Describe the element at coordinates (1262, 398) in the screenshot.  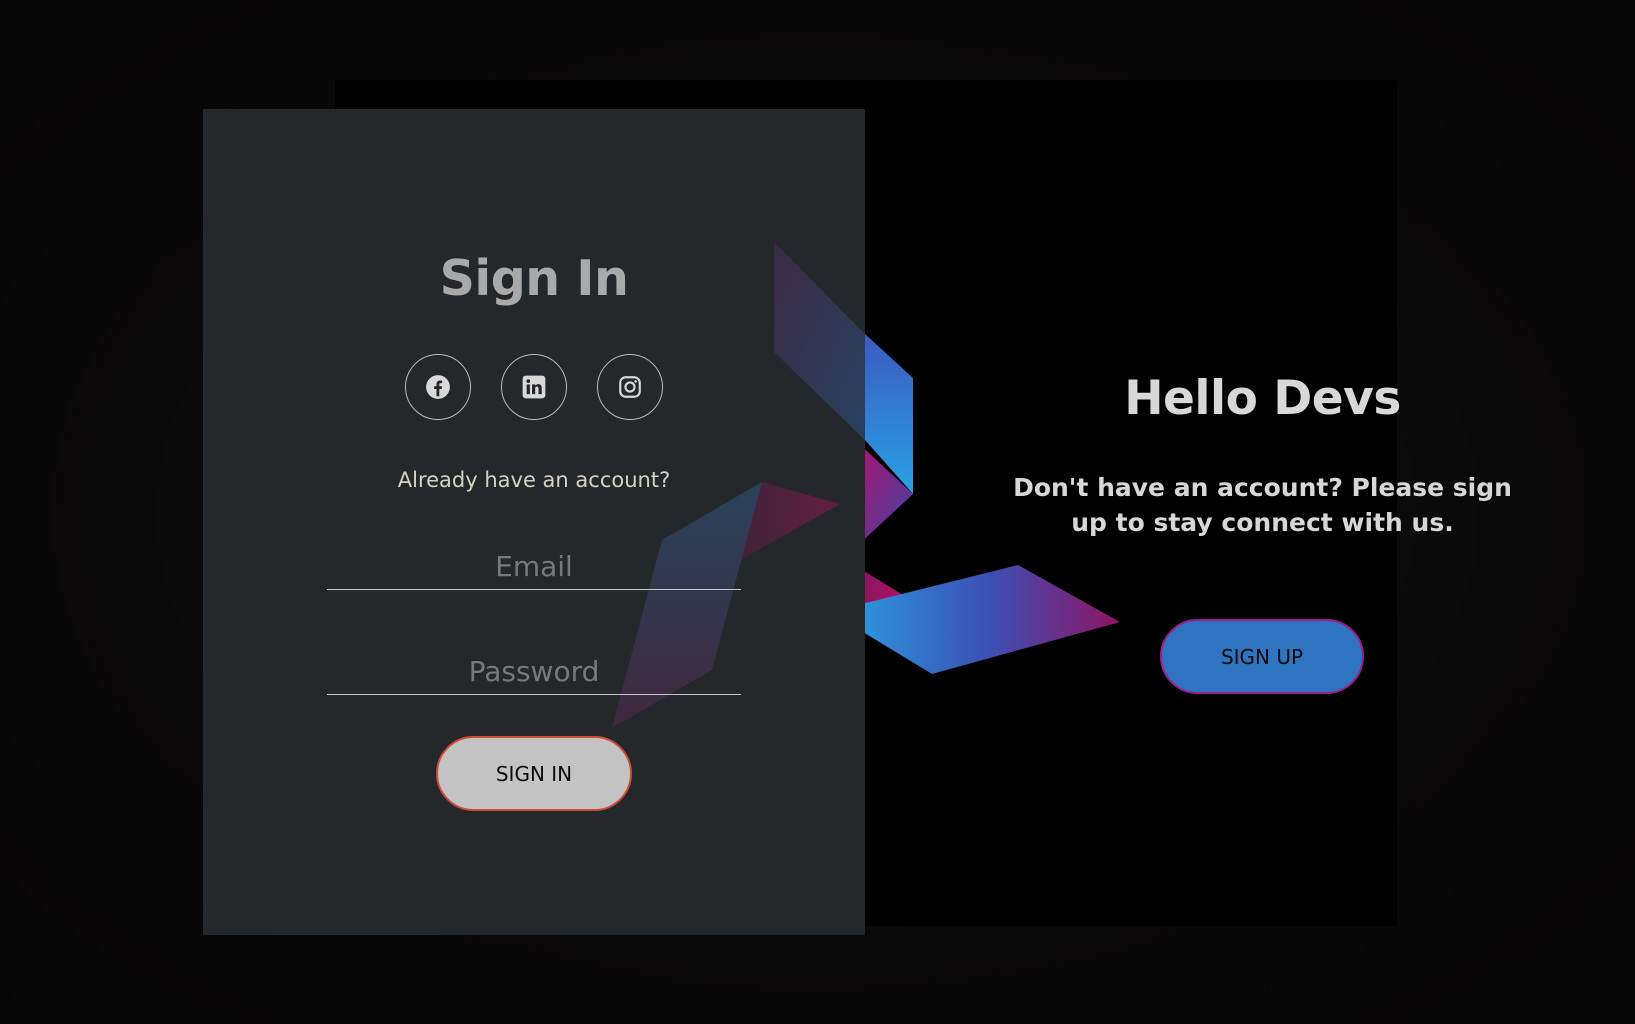
I see `signup-title: Hello Devs` at that location.